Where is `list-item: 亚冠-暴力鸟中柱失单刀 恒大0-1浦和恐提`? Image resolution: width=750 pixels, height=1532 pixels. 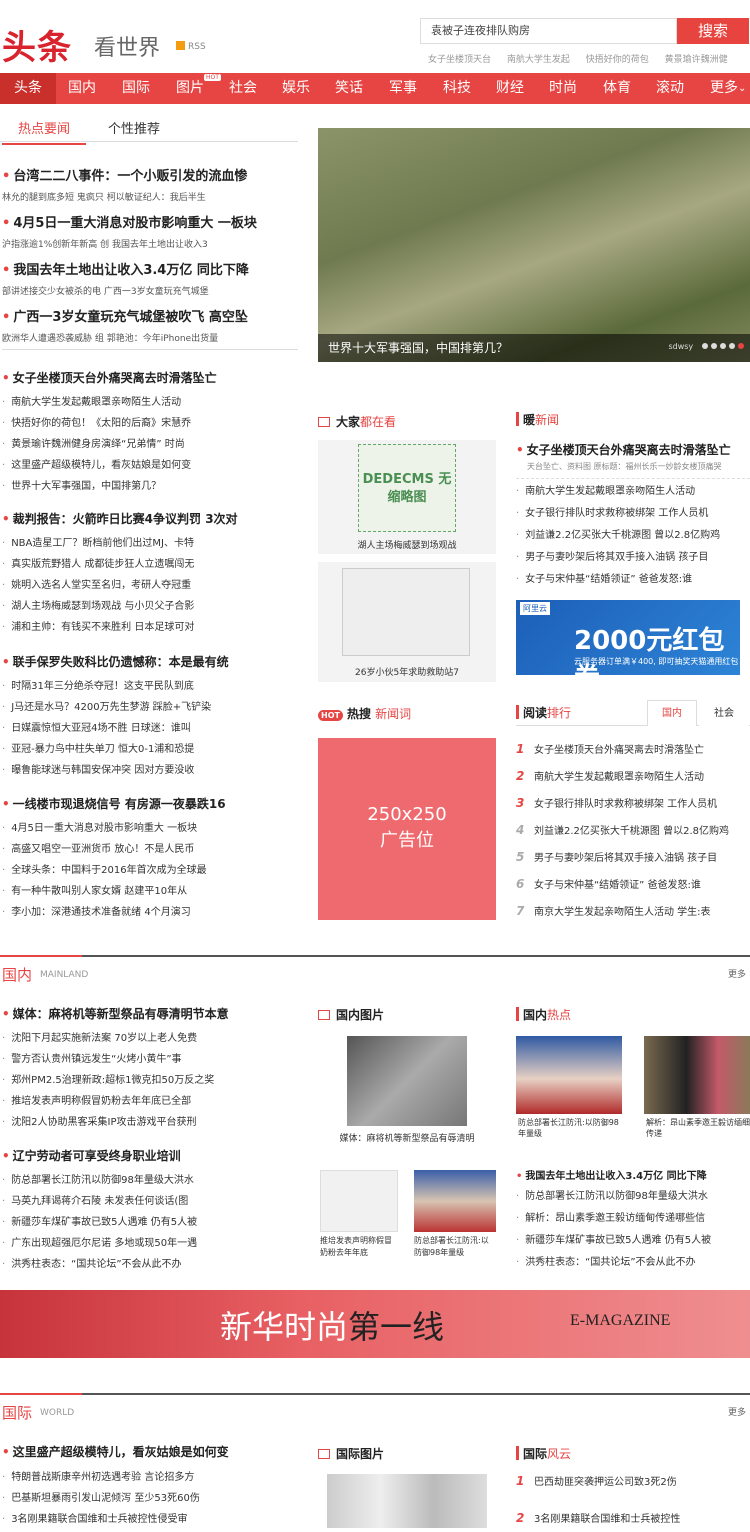
list-item: 亚冠-暴力鸟中柱失单刀 恒大0-1浦和恐提 is located at coordinates (150, 749).